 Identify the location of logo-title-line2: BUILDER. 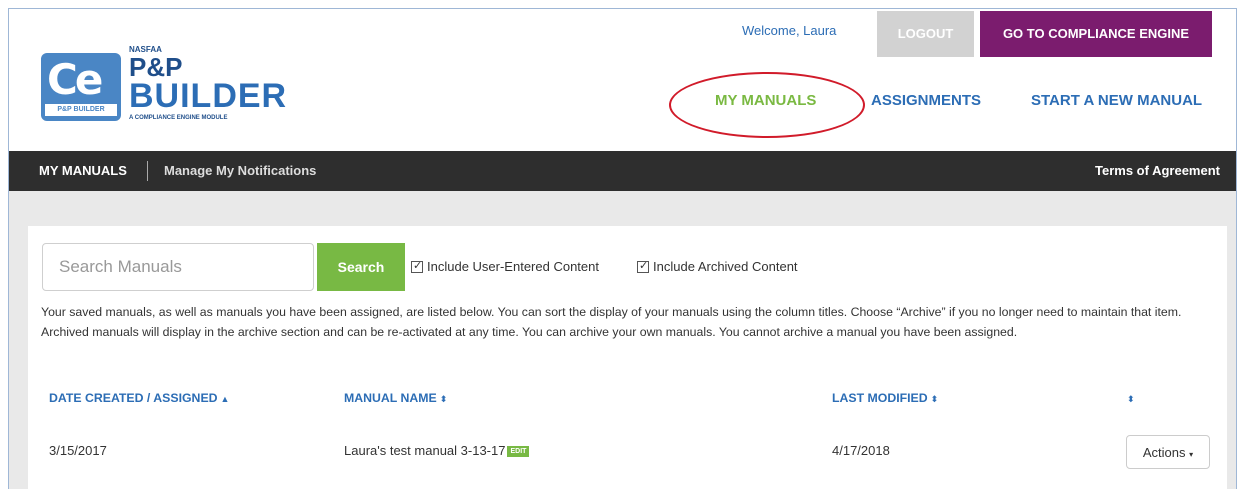
(208, 96).